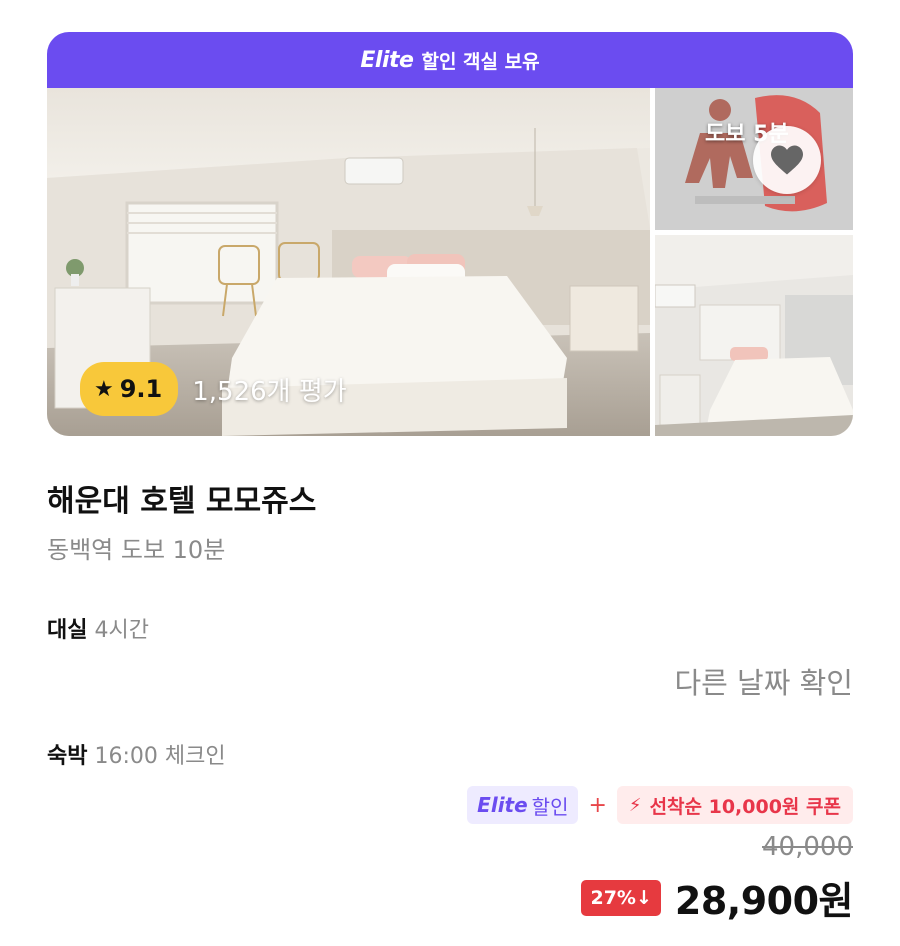 The height and width of the screenshot is (946, 900). What do you see at coordinates (67, 756) in the screenshot?
I see `stay-label: 숙박` at bounding box center [67, 756].